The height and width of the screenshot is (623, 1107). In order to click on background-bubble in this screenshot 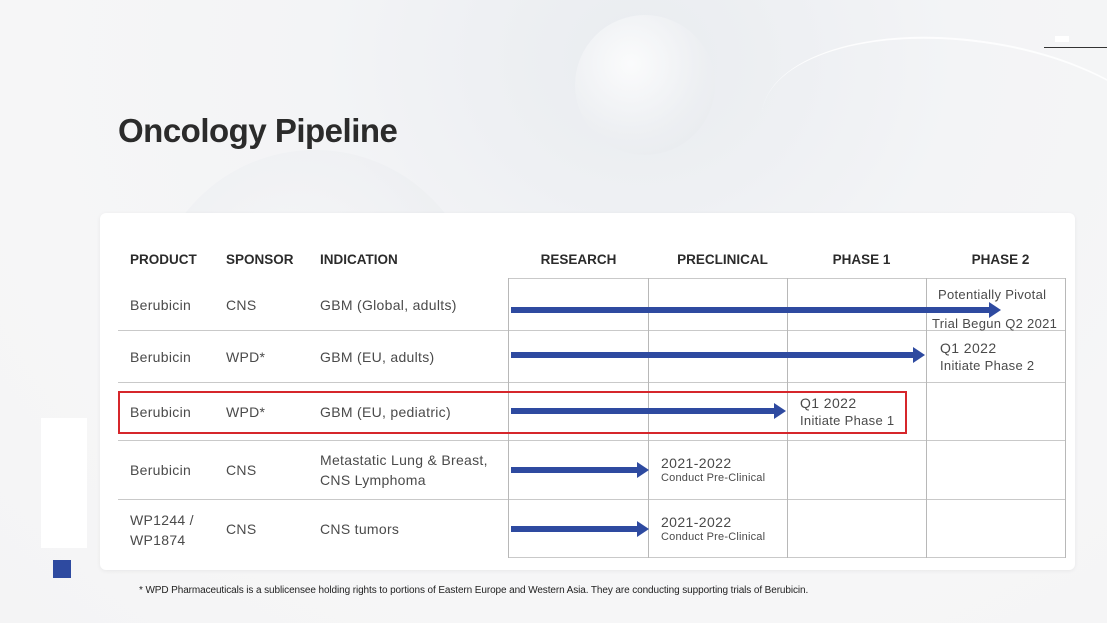, I will do `click(645, 85)`.